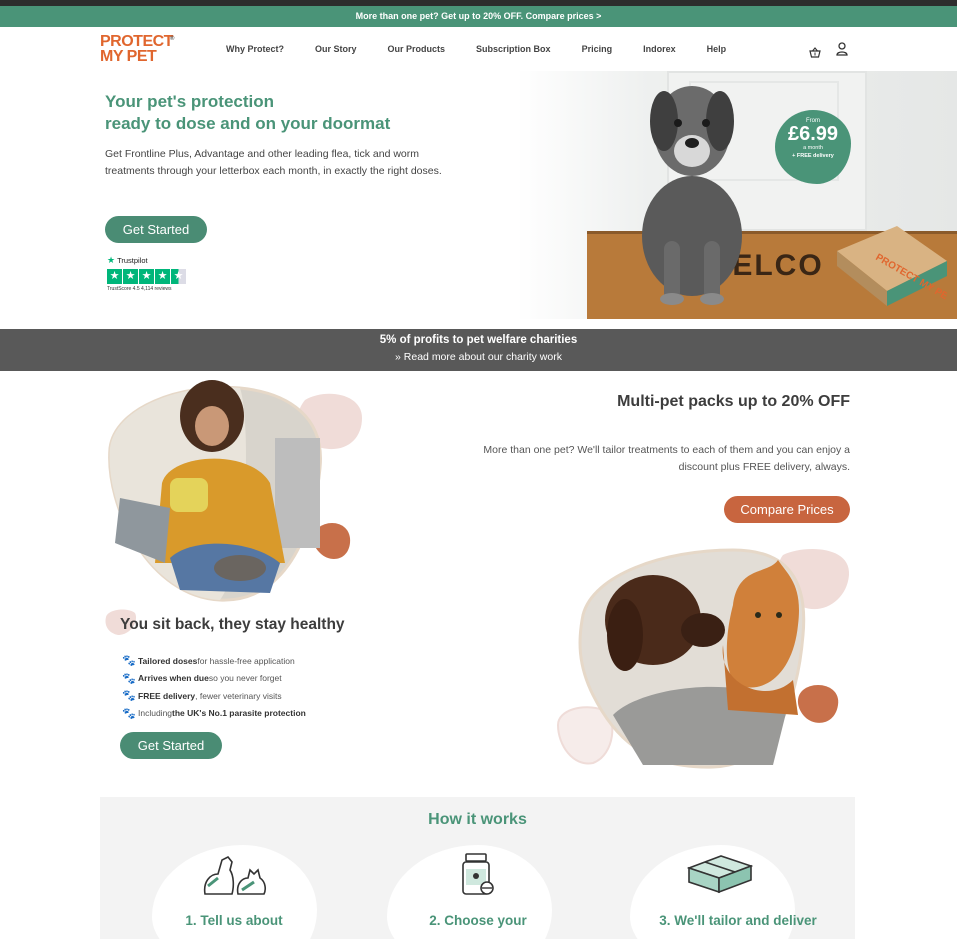 This screenshot has width=957, height=939. I want to click on nav-pricing: Pricing, so click(597, 49).